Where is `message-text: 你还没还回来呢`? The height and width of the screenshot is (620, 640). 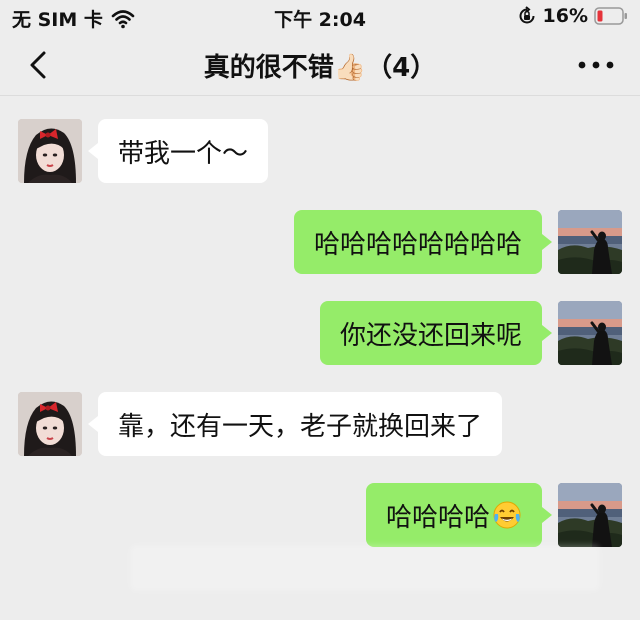
message-text: 你还没还回来呢 is located at coordinates (430, 335).